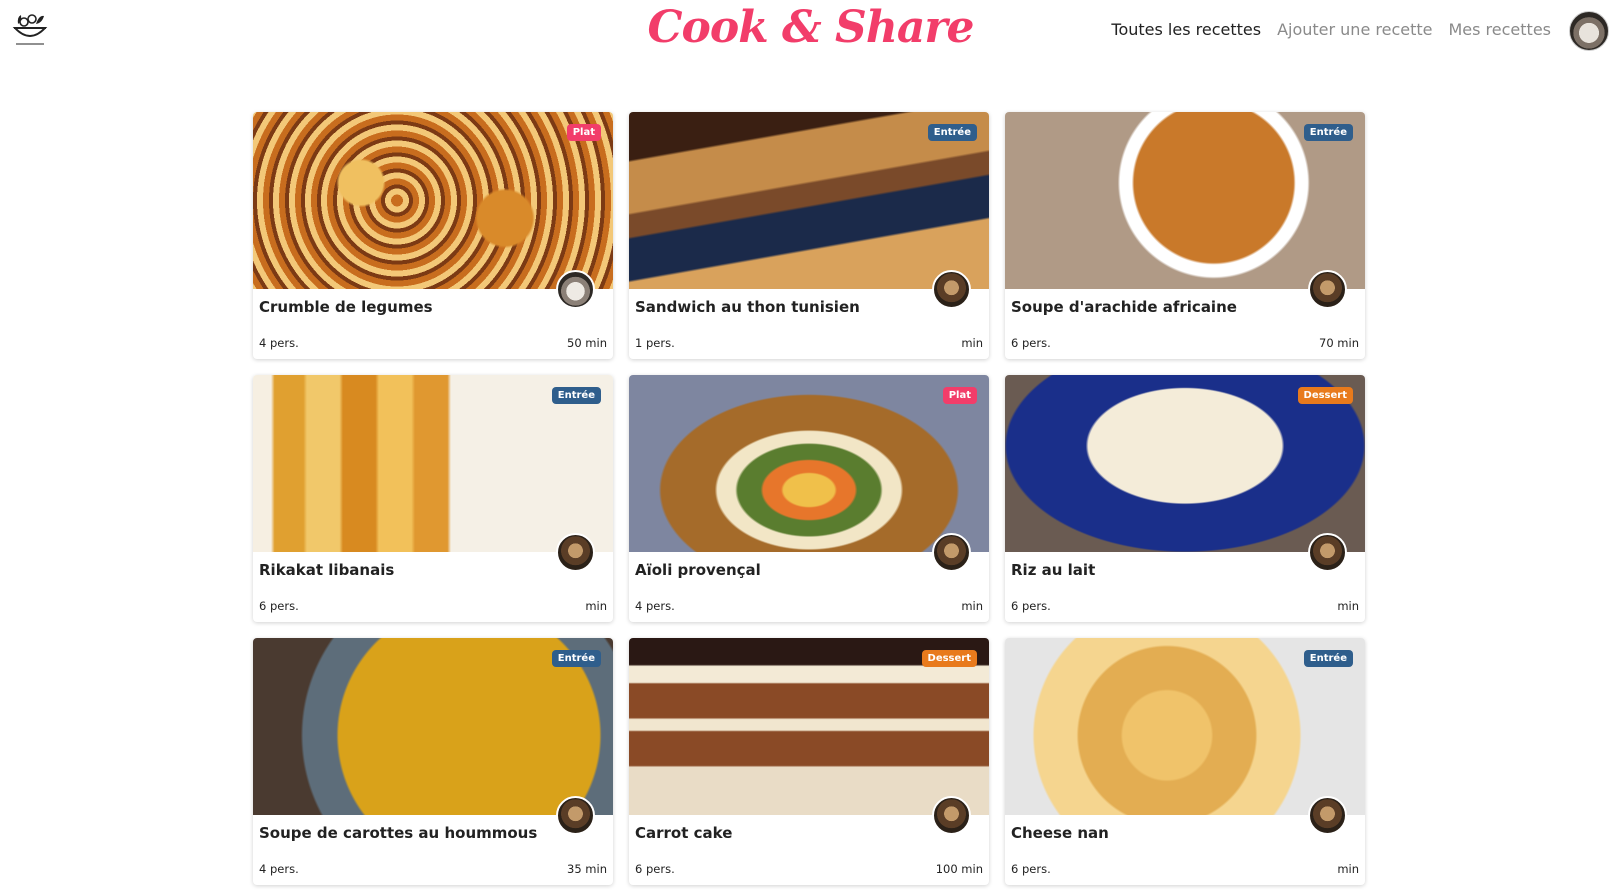 The width and height of the screenshot is (1621, 894). I want to click on recipe-meta: 1 pers. min, so click(809, 343).